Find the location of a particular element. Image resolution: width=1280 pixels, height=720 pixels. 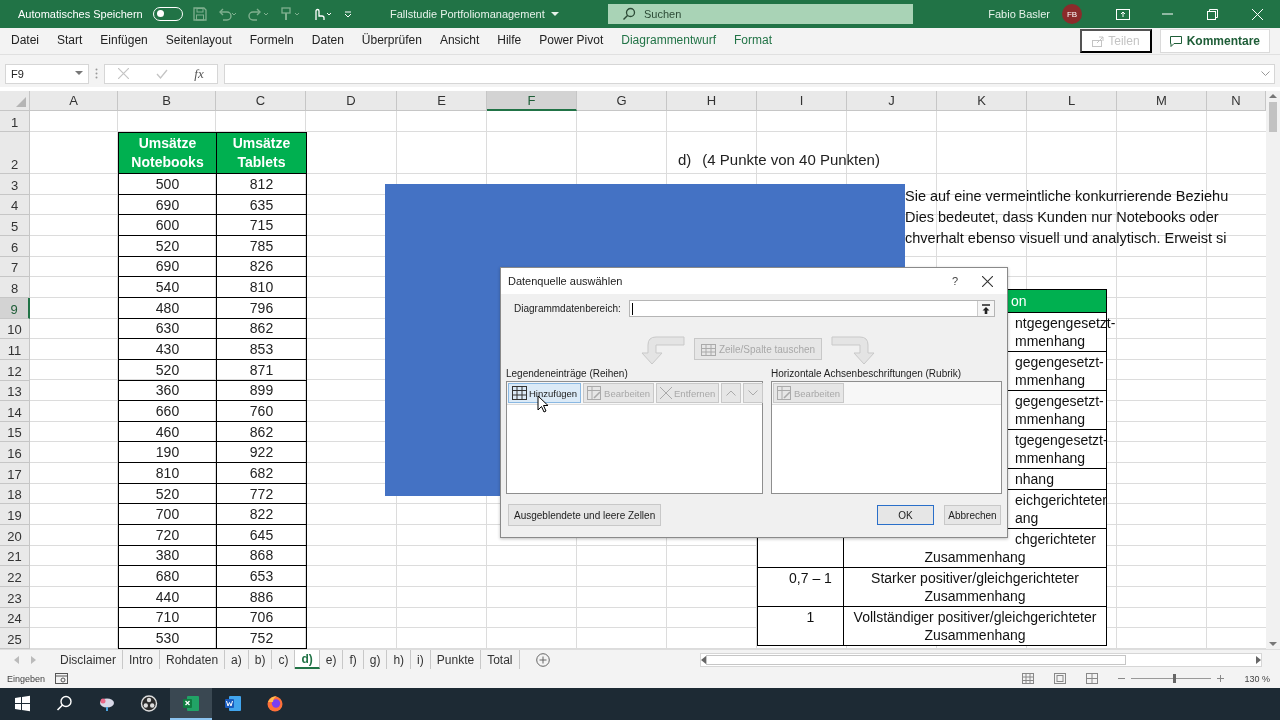

column-header: N is located at coordinates (1236, 101).